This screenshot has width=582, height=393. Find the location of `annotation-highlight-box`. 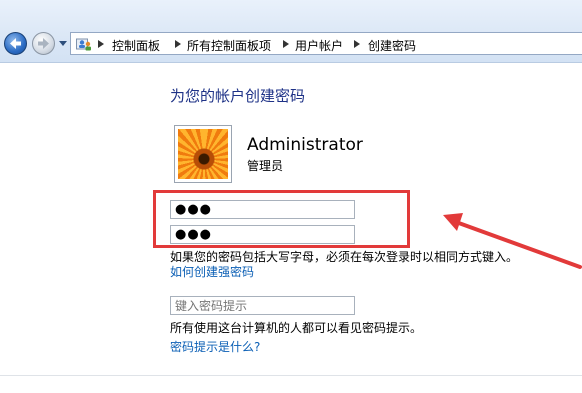

annotation-highlight-box is located at coordinates (281, 219).